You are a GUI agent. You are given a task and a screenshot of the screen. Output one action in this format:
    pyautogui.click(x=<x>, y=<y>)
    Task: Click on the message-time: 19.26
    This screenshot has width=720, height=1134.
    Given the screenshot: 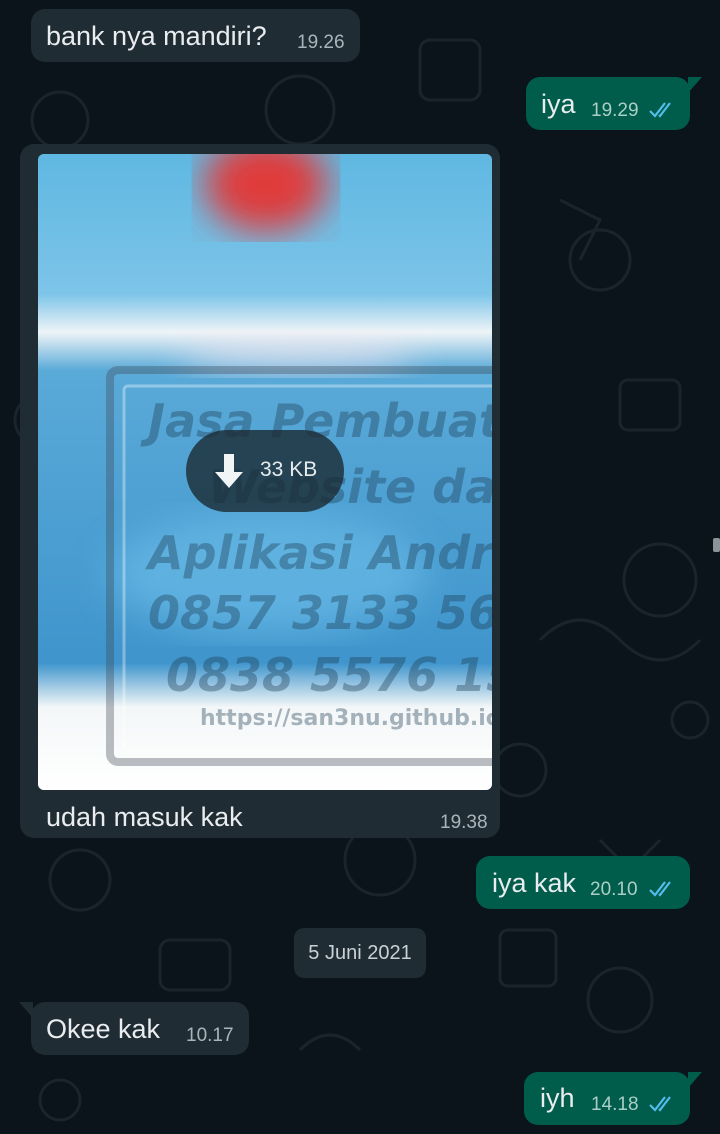 What is the action you would take?
    pyautogui.click(x=321, y=42)
    